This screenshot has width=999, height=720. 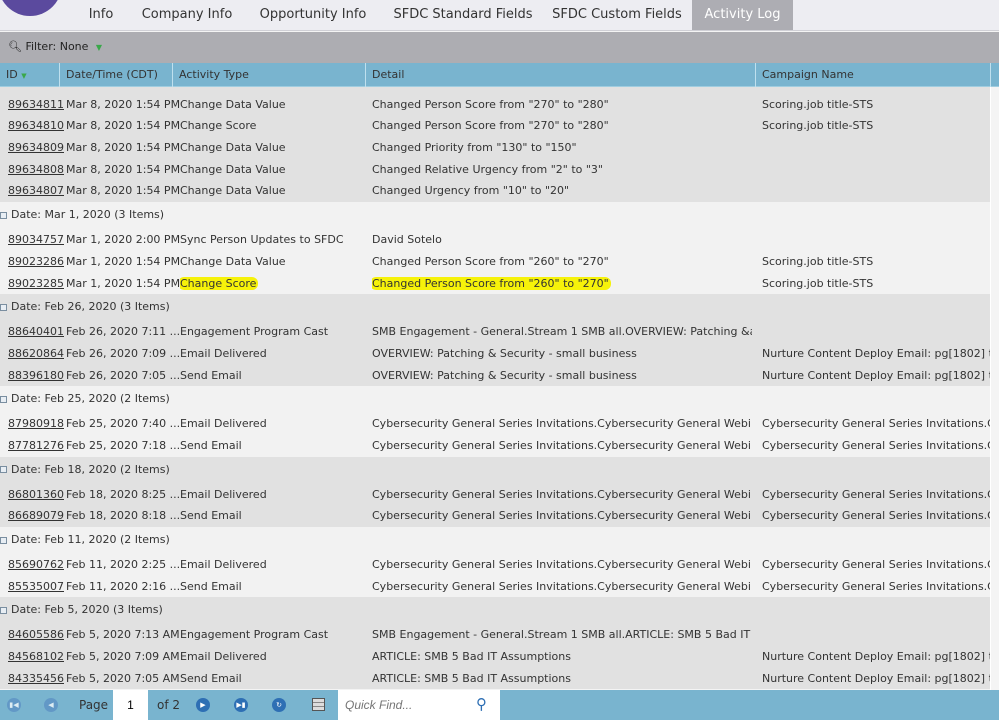 What do you see at coordinates (481, 704) in the screenshot?
I see `search-icon: ⚲` at bounding box center [481, 704].